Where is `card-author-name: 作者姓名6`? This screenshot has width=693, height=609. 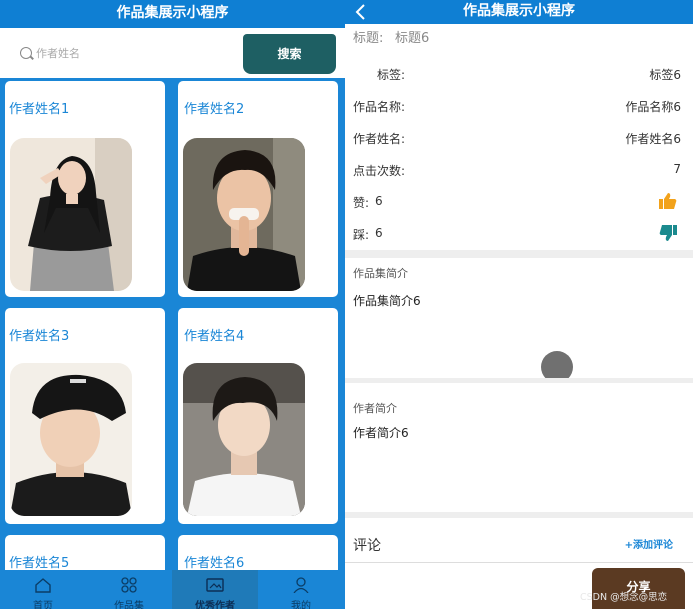 card-author-name: 作者姓名6 is located at coordinates (214, 563).